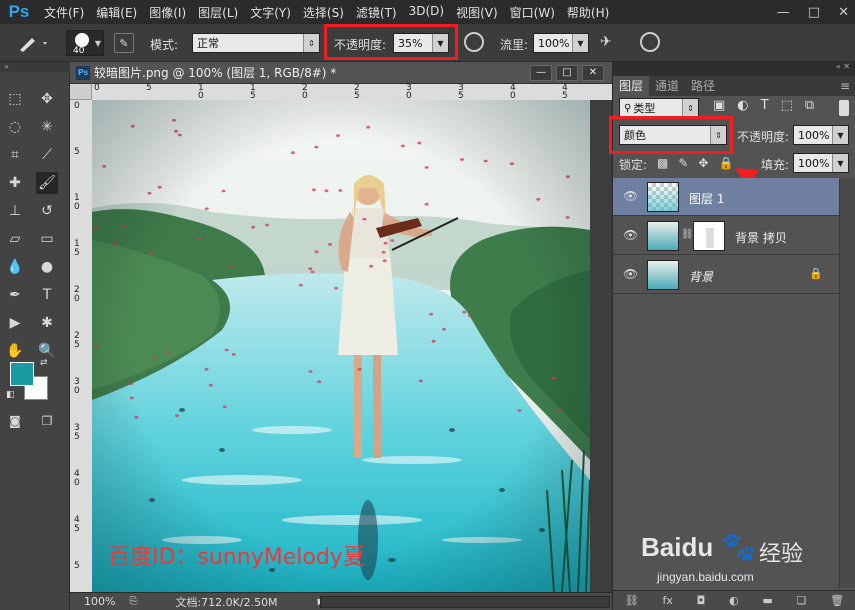 This screenshot has width=855, height=610. Describe the element at coordinates (33, 43) in the screenshot. I see `brush-preset-picker` at that location.